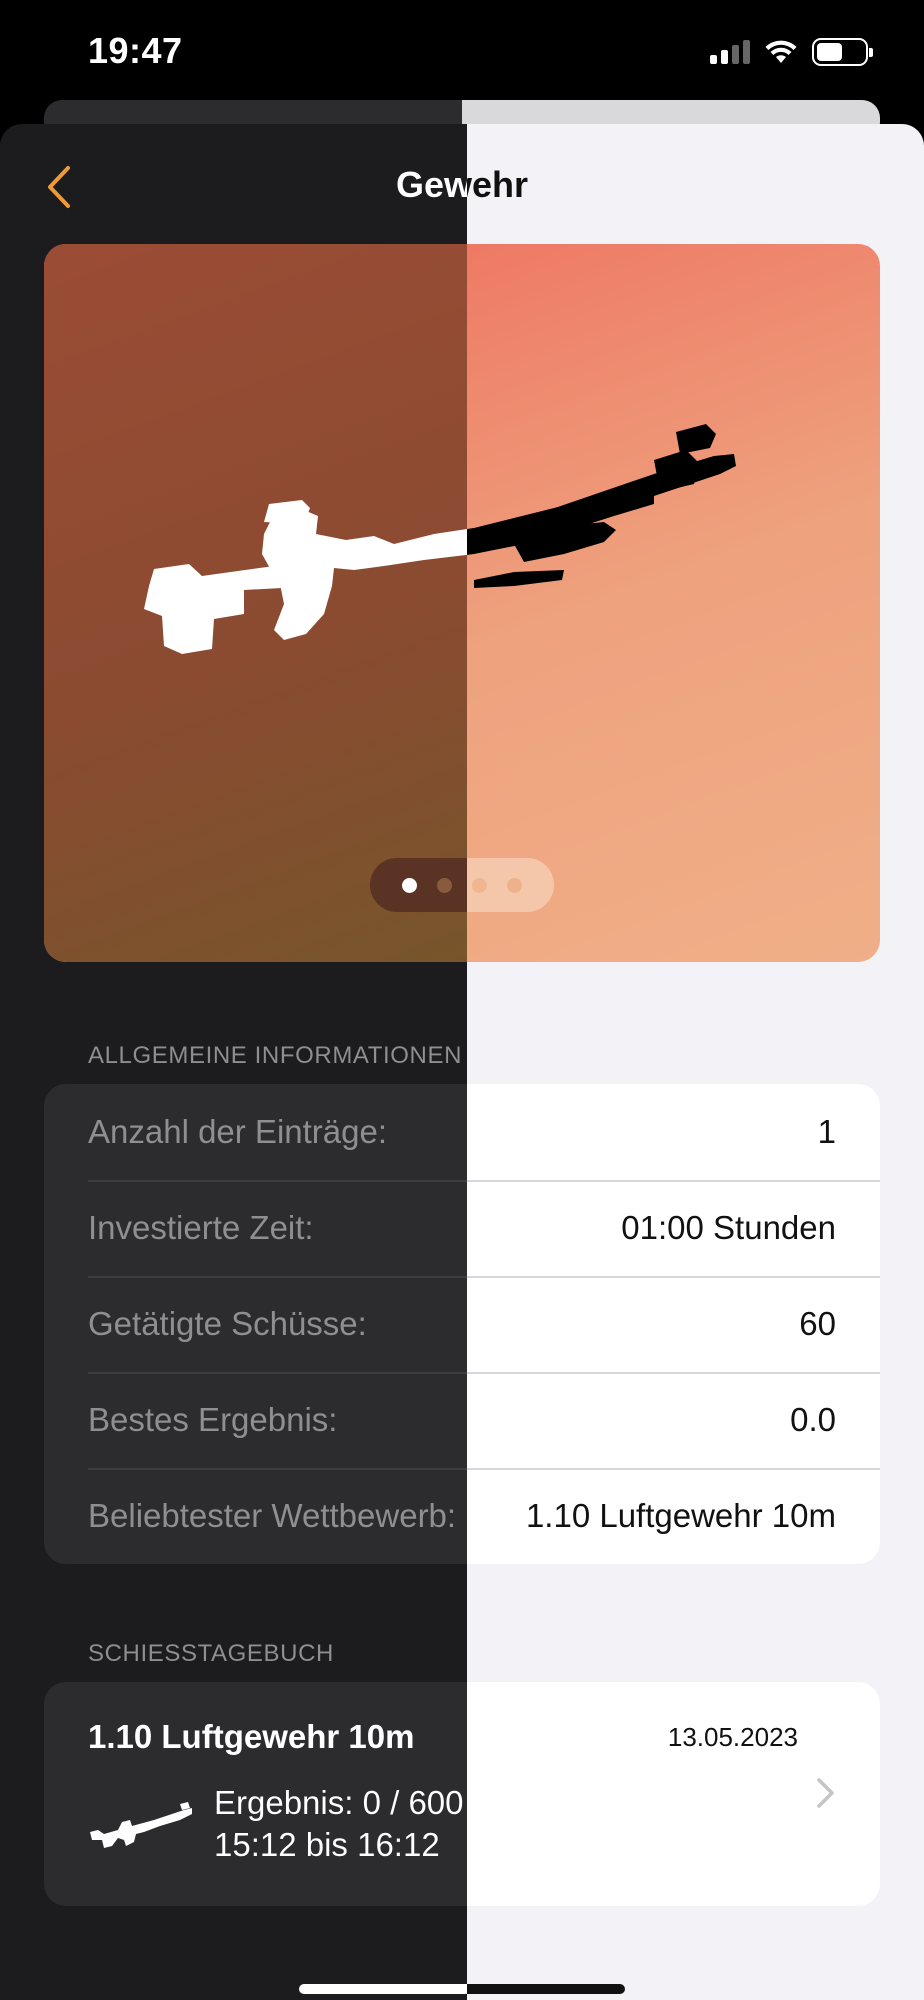 The image size is (924, 2000). I want to click on info-row: Anzahl der Einträge: 1, so click(462, 1132).